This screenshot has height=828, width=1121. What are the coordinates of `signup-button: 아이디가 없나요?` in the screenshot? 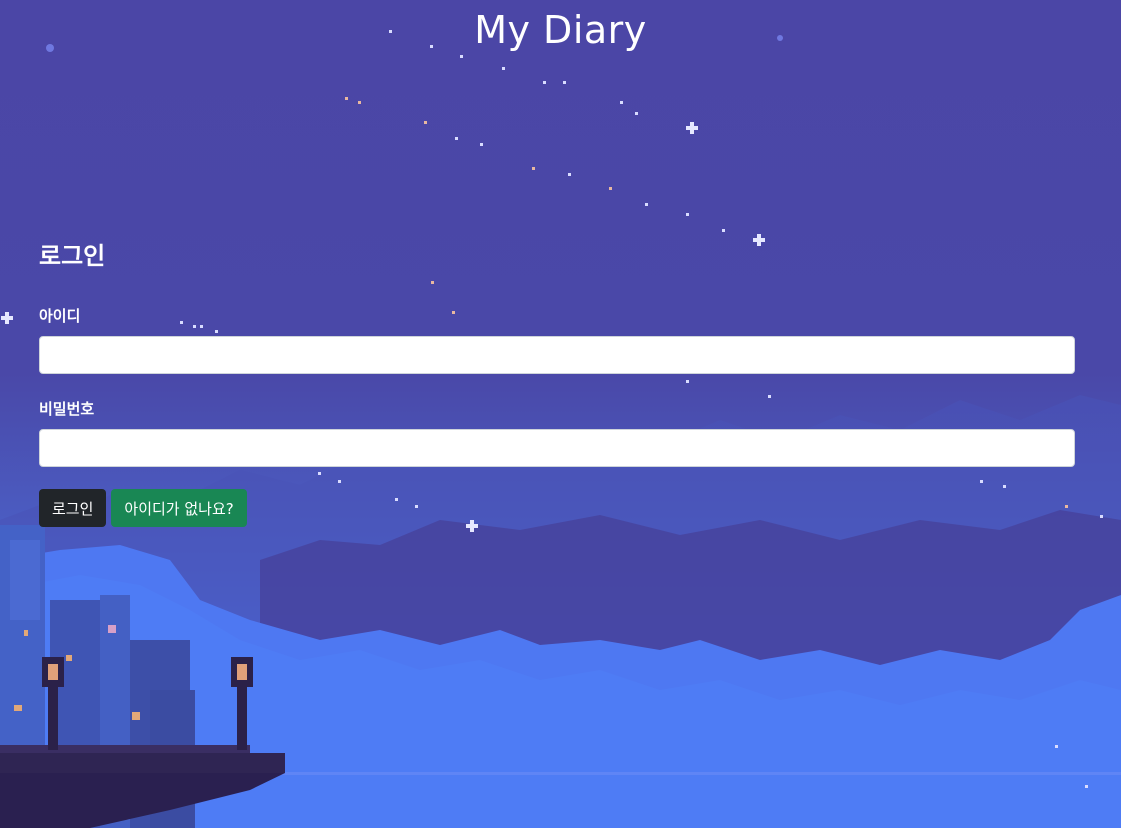 It's located at (179, 508).